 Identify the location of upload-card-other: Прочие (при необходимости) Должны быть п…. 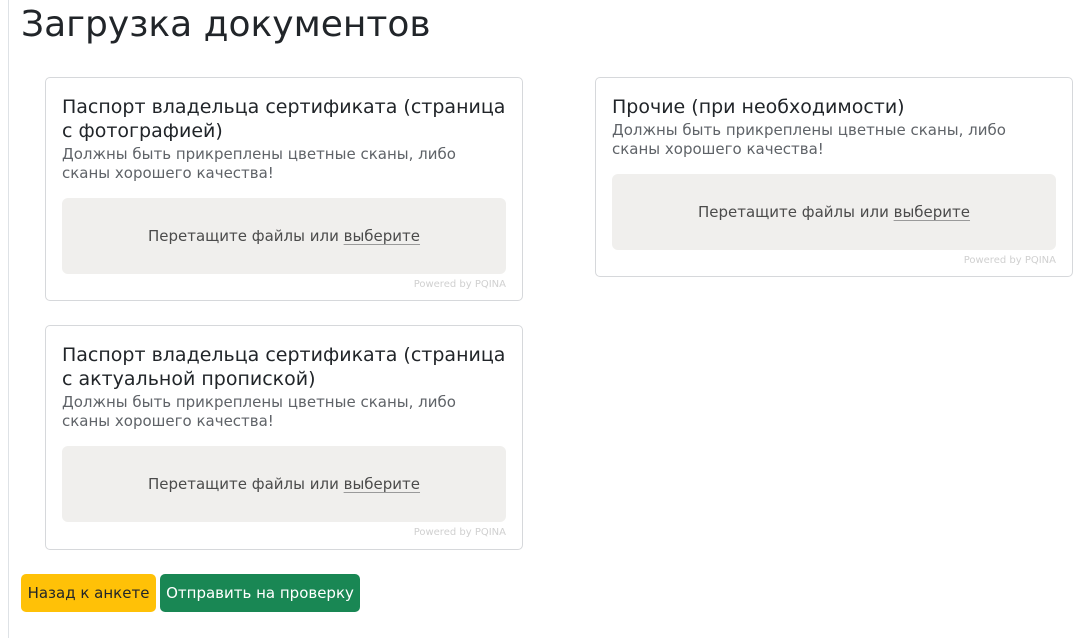
(834, 177).